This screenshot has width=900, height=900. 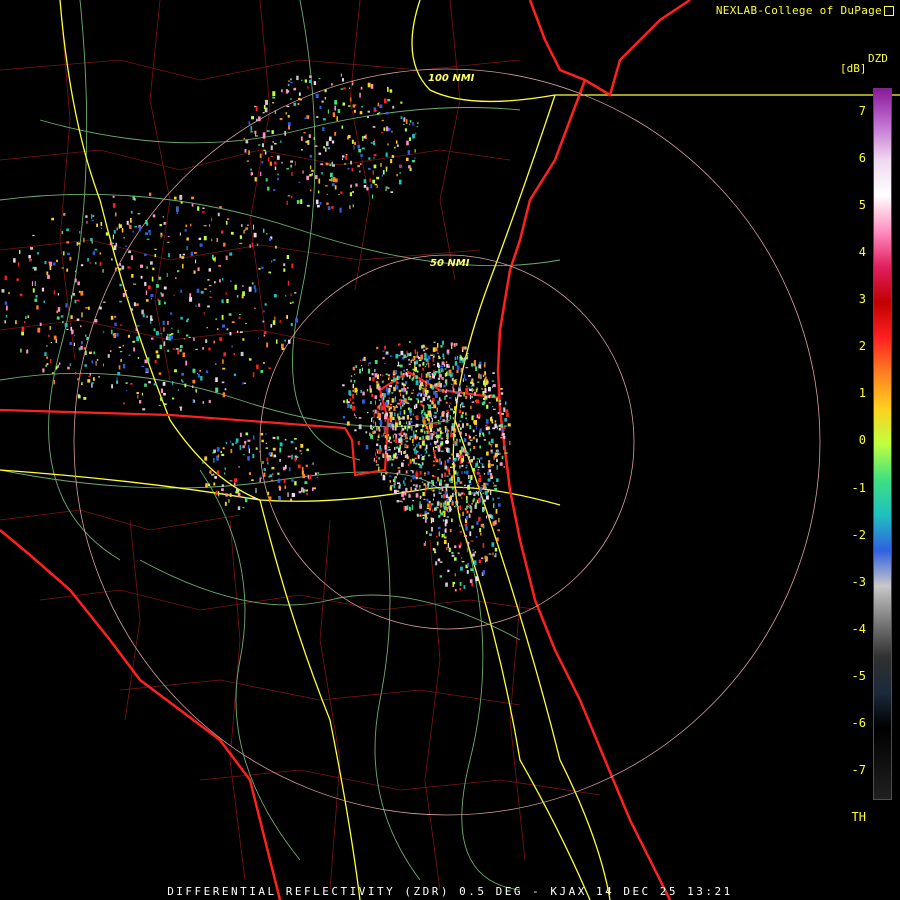 What do you see at coordinates (862, 205) in the screenshot?
I see `legend-tick: 5` at bounding box center [862, 205].